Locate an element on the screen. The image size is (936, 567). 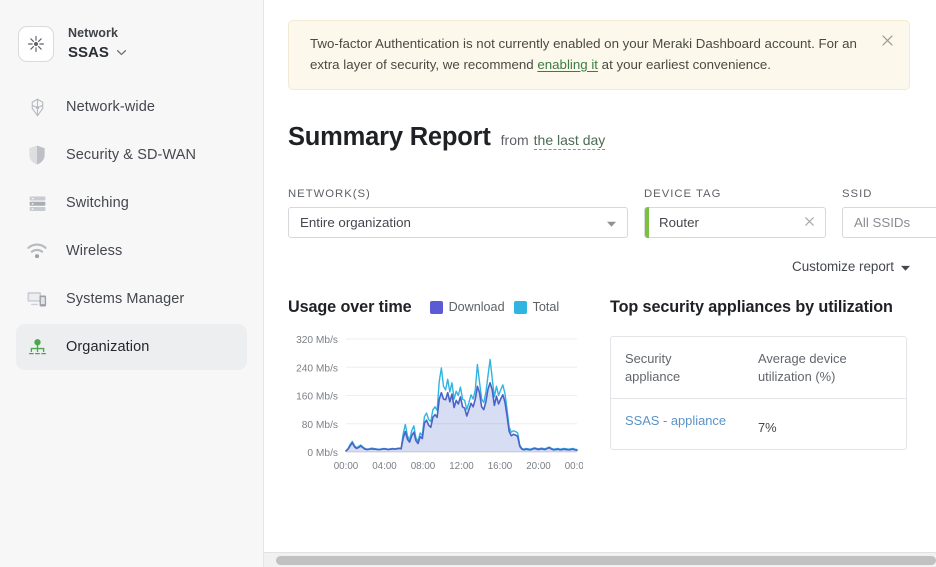
networks-filter-label: NETWORK(S) is located at coordinates (329, 194).